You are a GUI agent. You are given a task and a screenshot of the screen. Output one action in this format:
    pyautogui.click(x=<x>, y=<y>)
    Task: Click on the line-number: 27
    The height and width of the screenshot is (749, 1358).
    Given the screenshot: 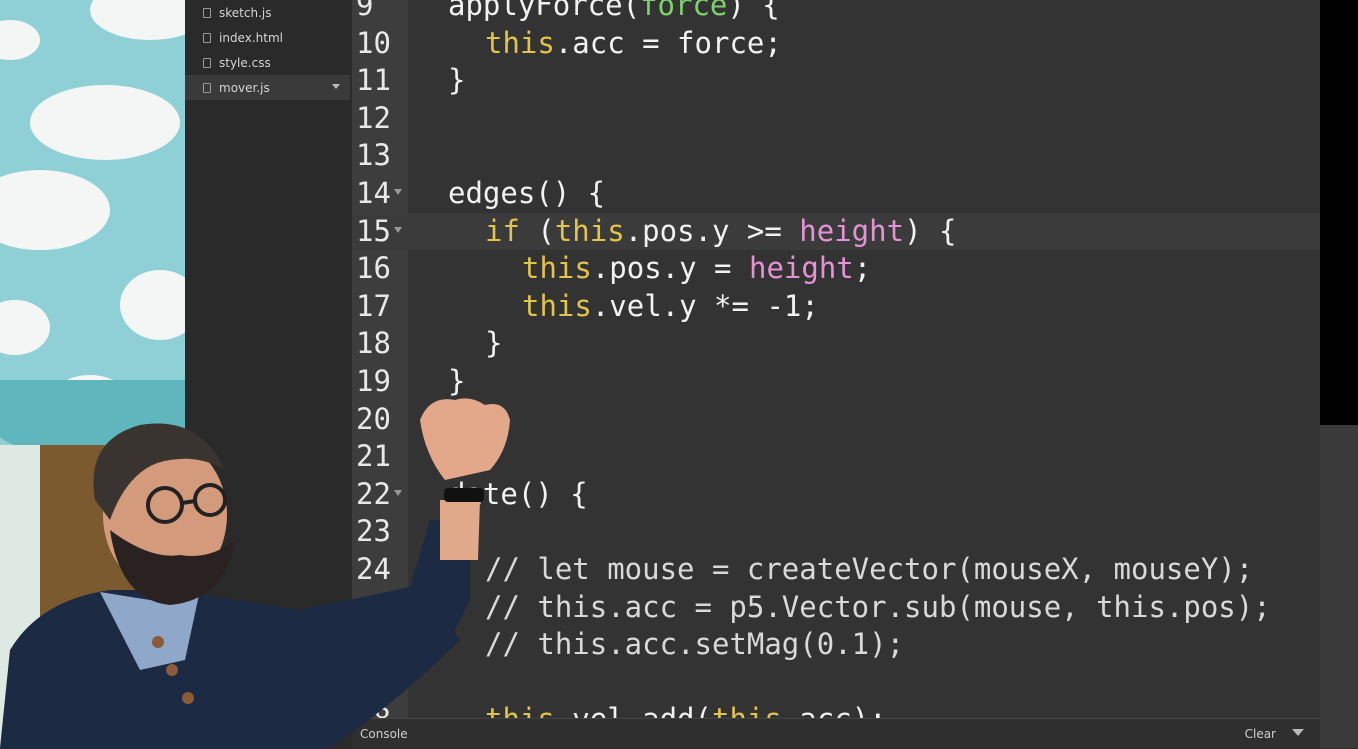 What is the action you would take?
    pyautogui.click(x=373, y=681)
    